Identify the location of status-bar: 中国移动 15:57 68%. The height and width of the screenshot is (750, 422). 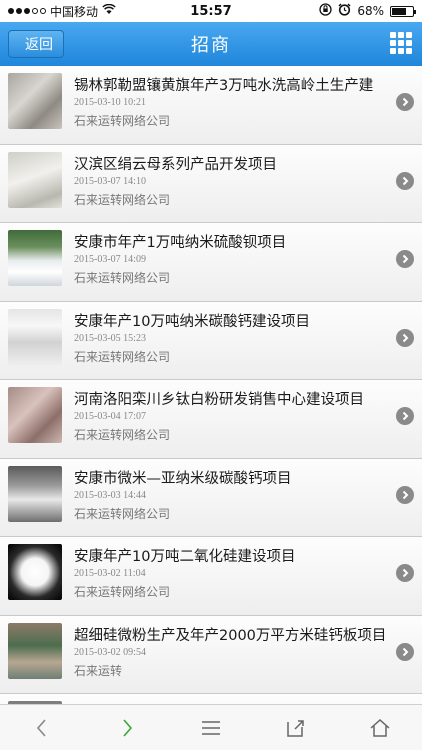
(211, 11).